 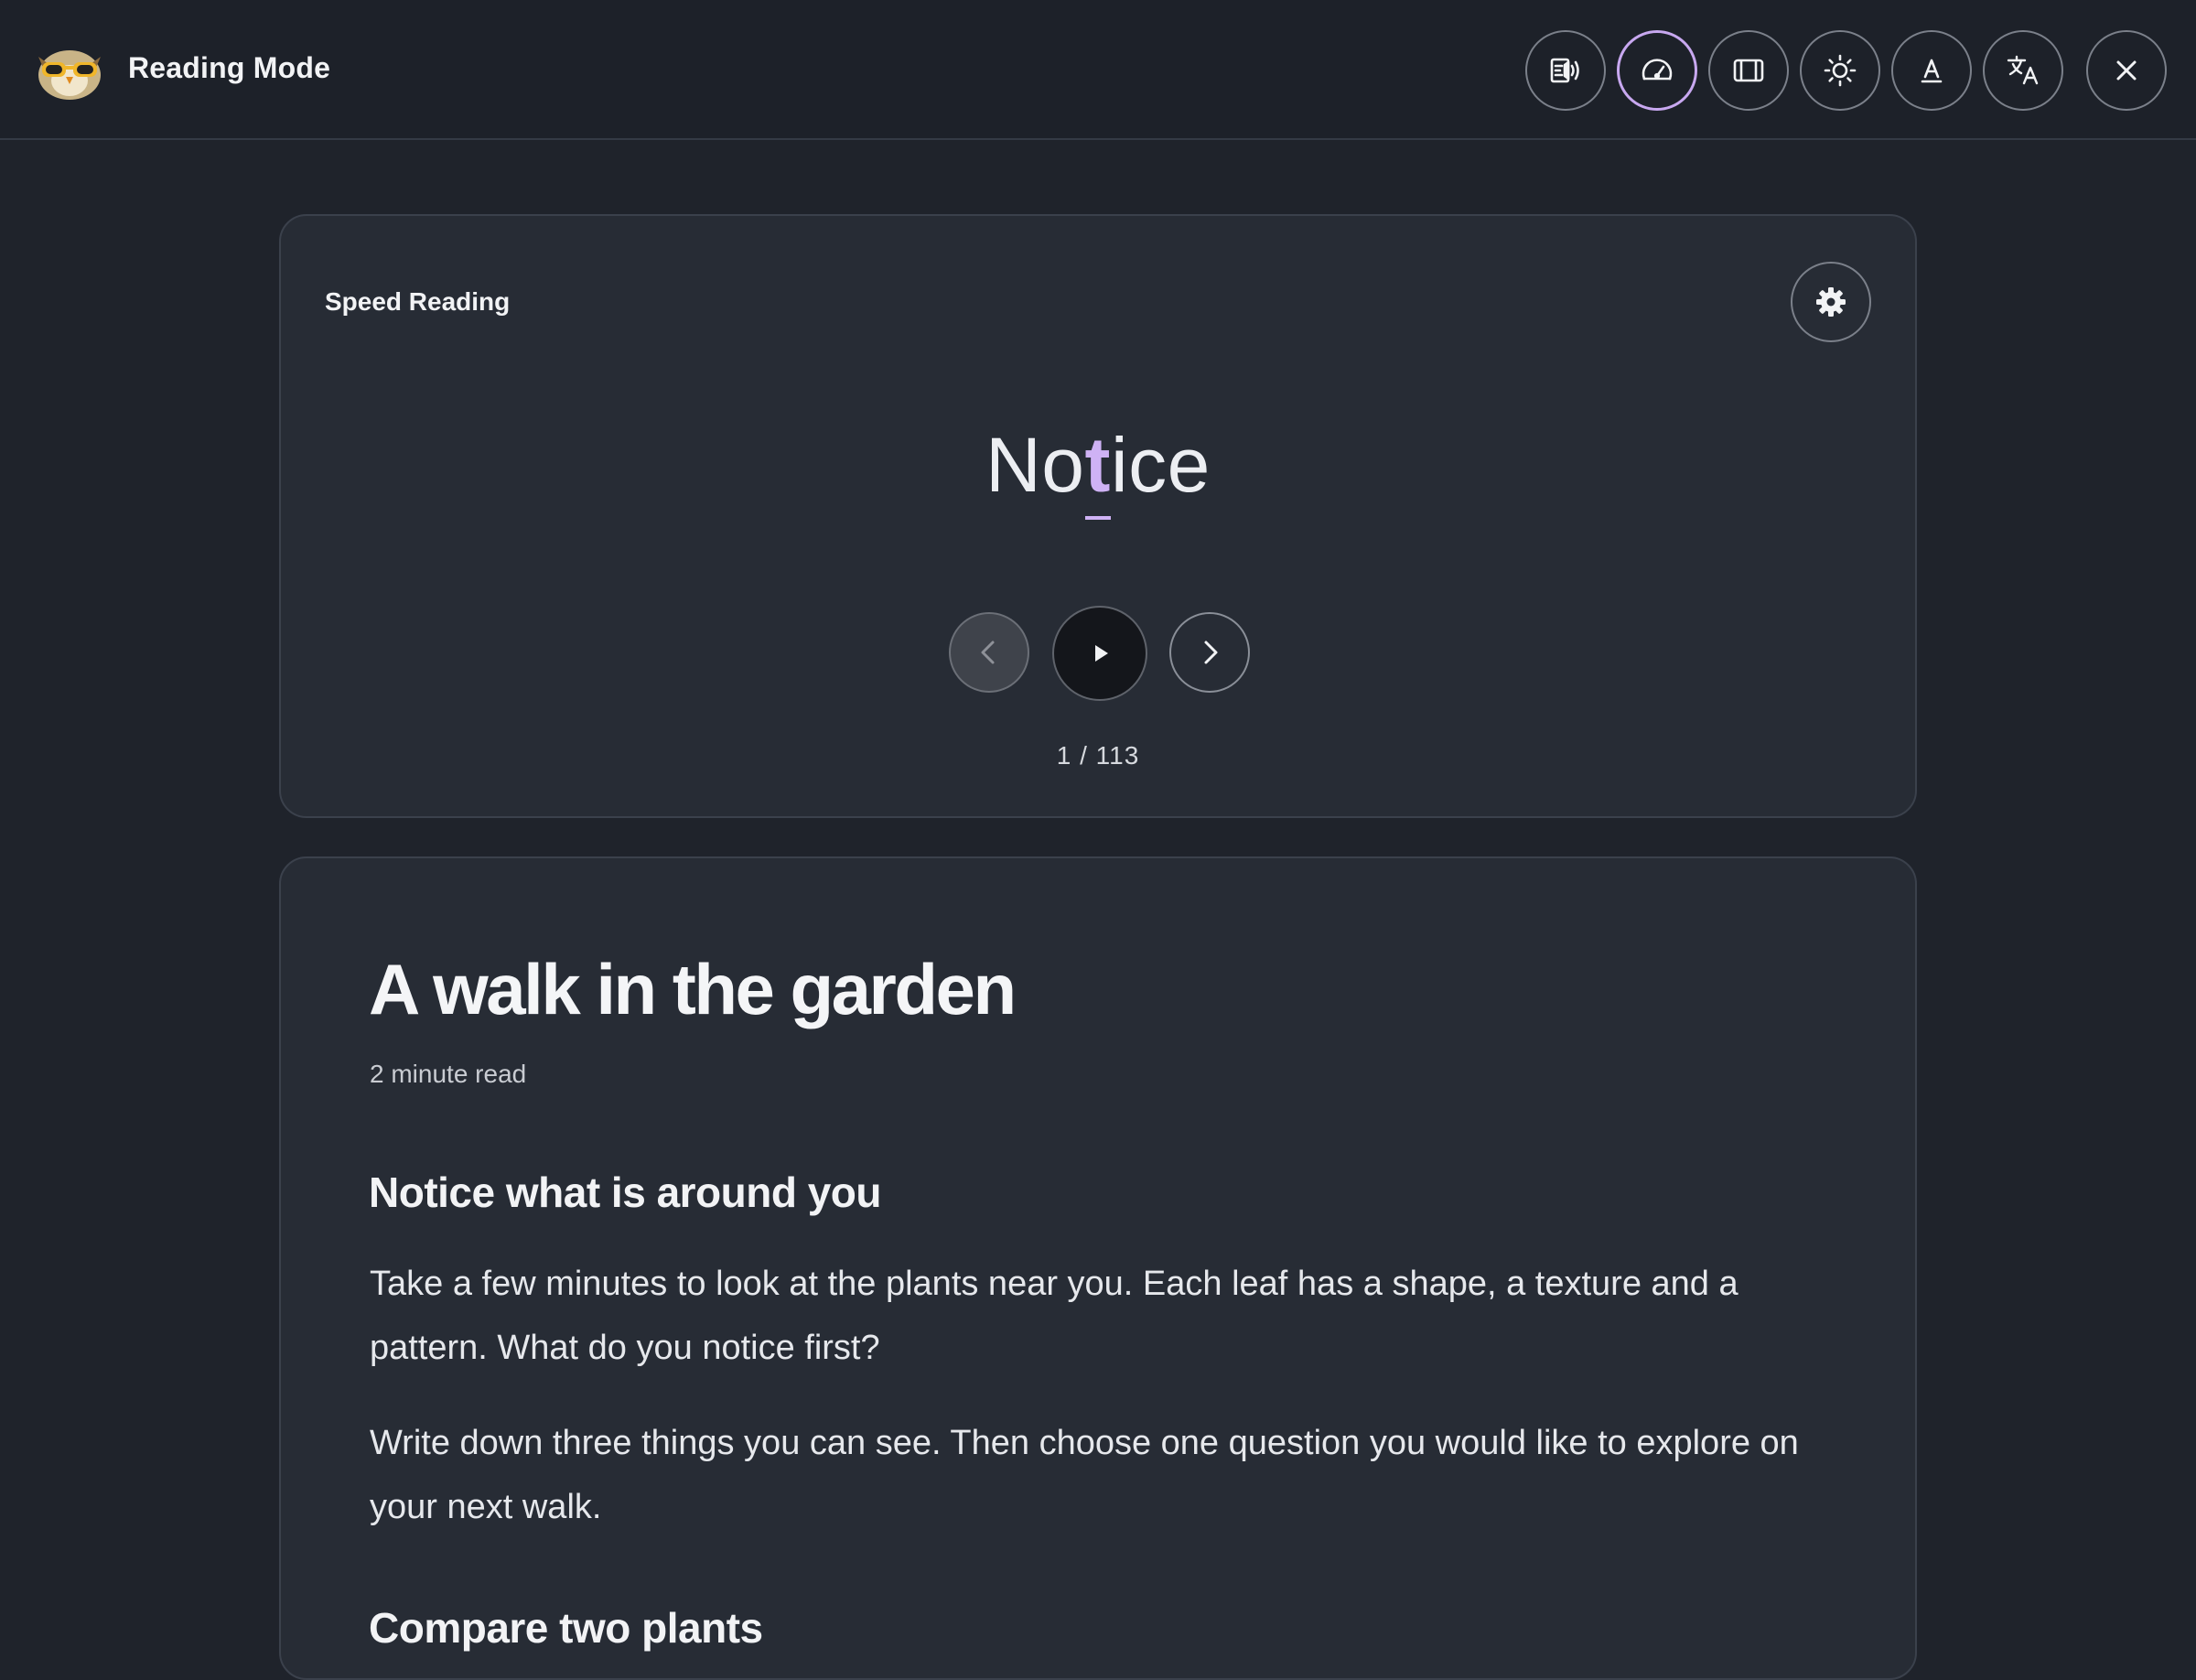 I want to click on text-style-icon, so click(x=1932, y=71).